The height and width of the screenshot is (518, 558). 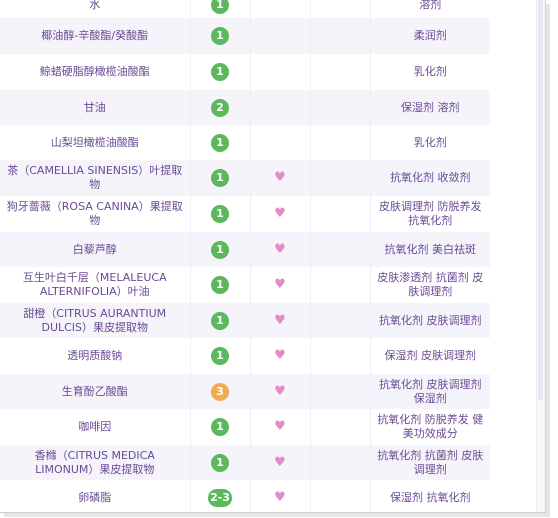 What do you see at coordinates (430, 496) in the screenshot?
I see `usage-purpose: 保湿剂 抗氧化剂` at bounding box center [430, 496].